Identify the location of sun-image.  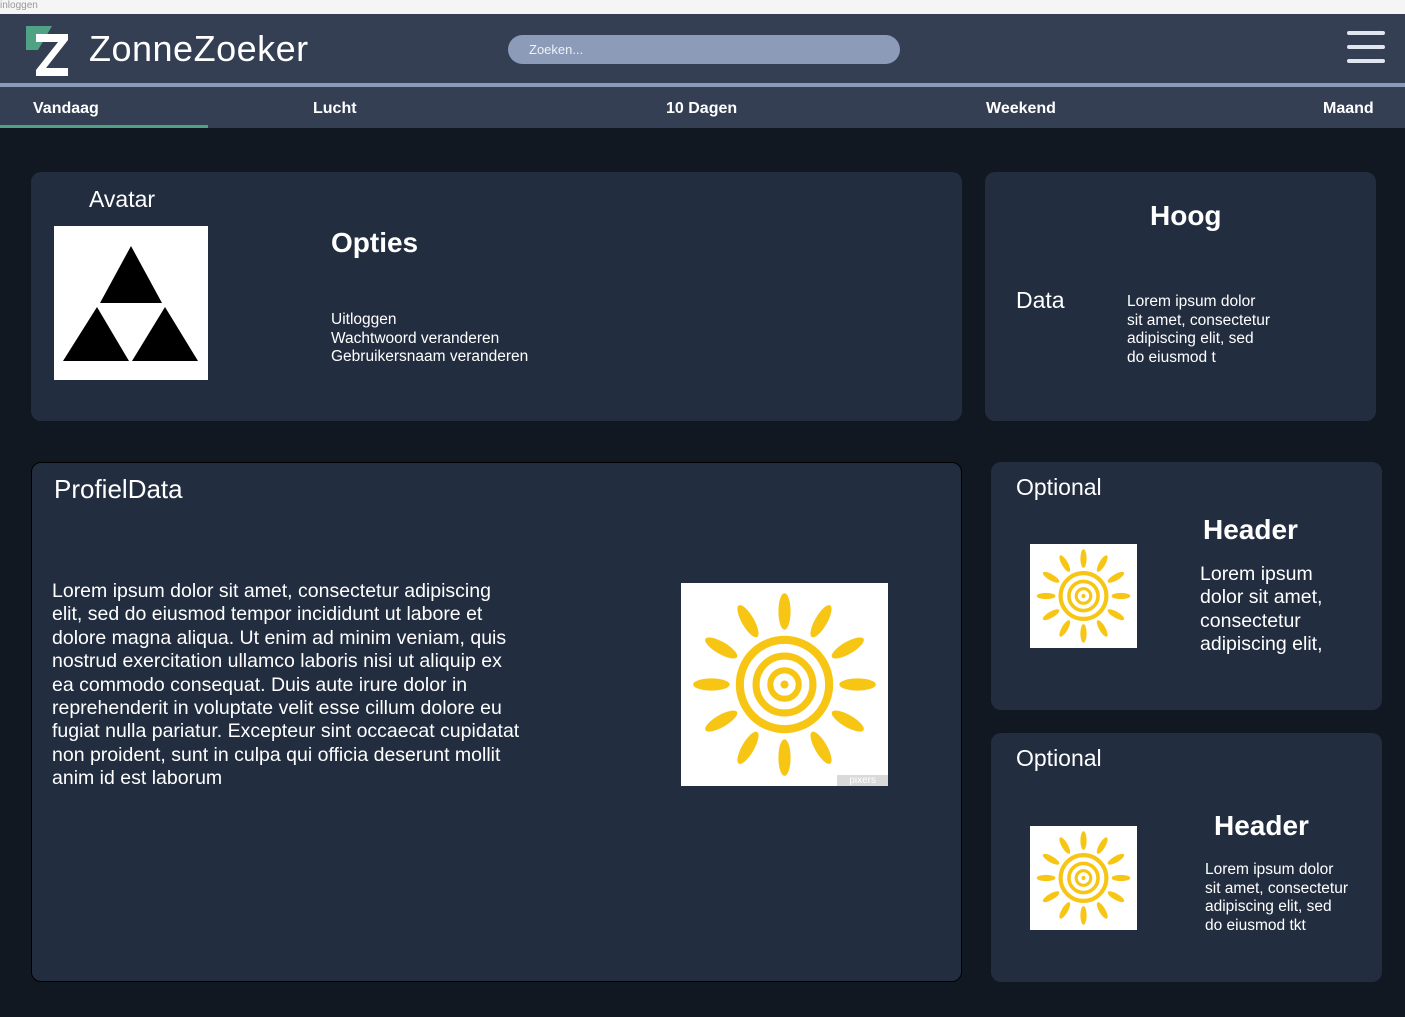
(784, 684).